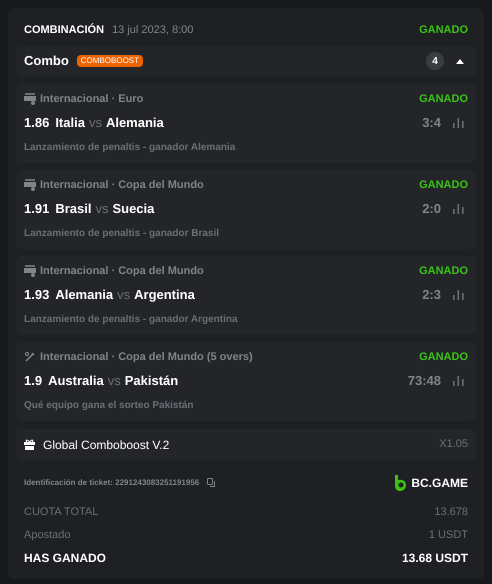  Describe the element at coordinates (46, 61) in the screenshot. I see `combo-title: Combo` at that location.